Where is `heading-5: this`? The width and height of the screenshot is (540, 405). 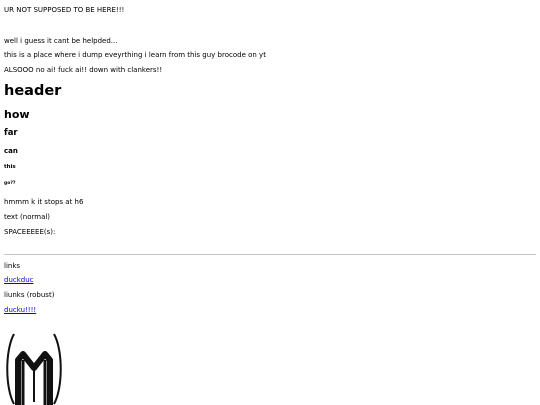 heading-5: this is located at coordinates (10, 167).